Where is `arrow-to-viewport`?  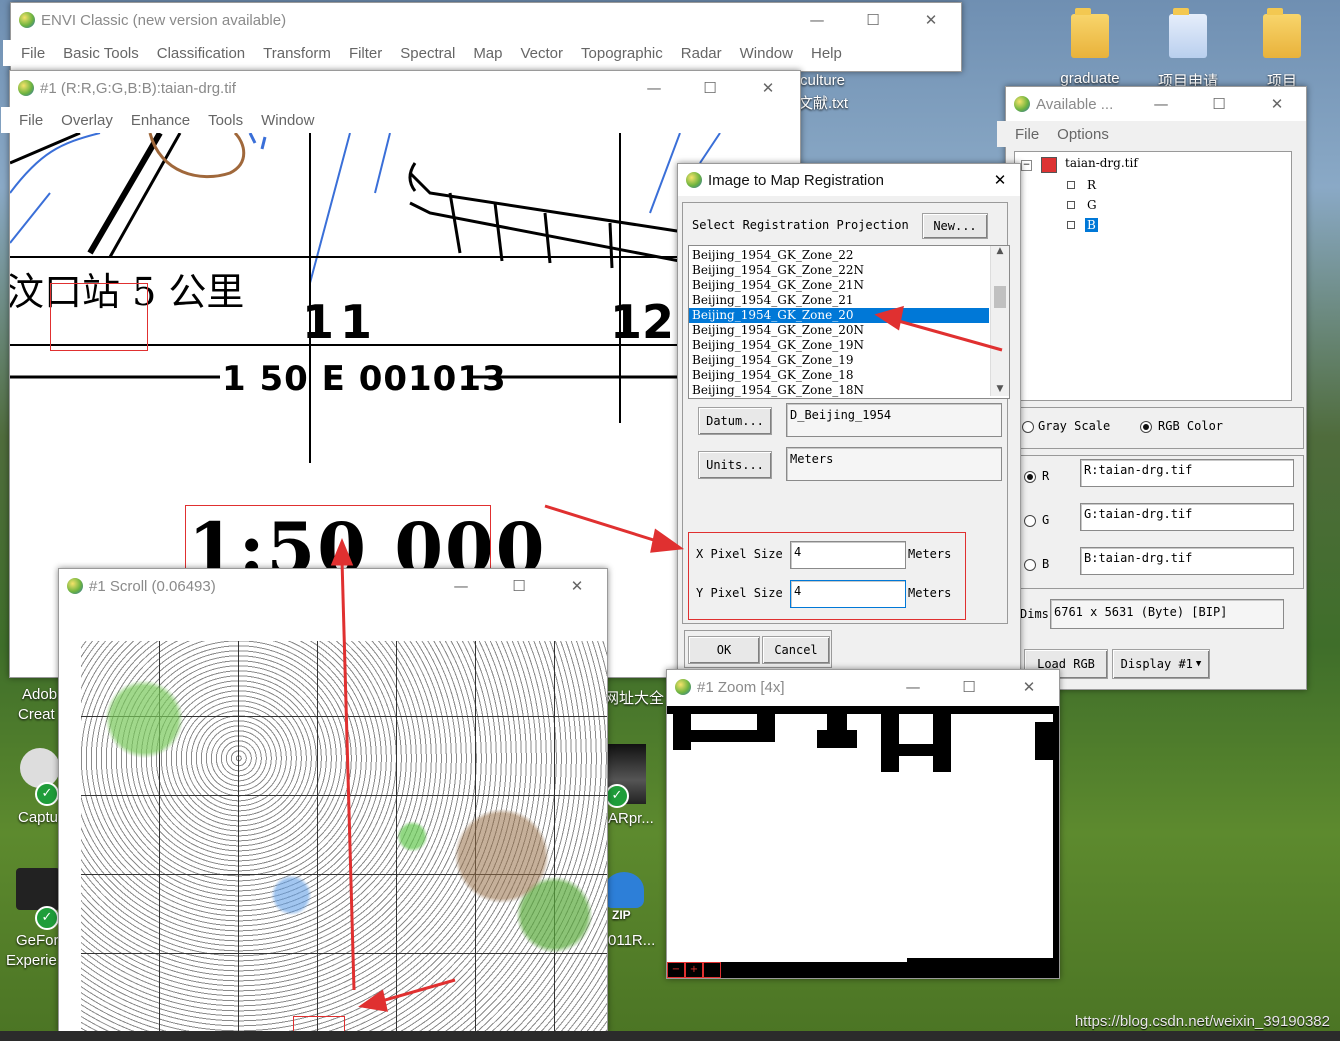 arrow-to-viewport is located at coordinates (416, 991).